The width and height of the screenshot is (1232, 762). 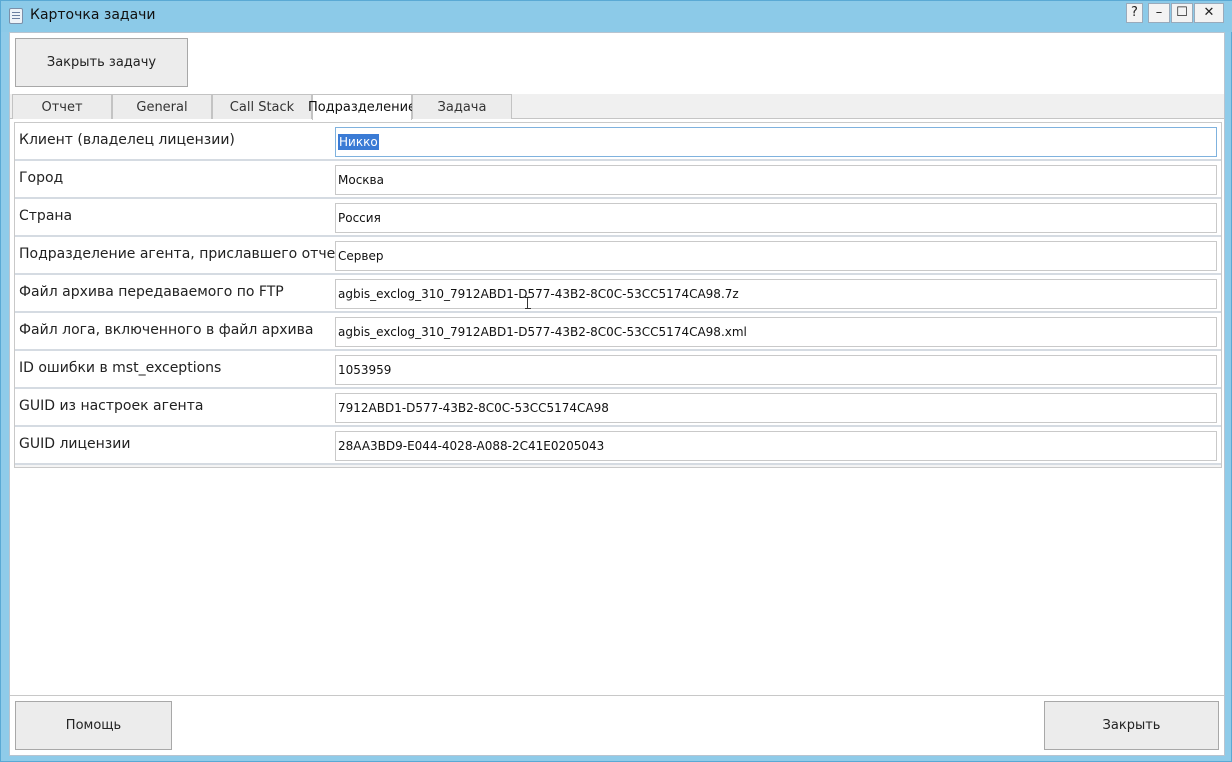 I want to click on country-field: Россия, so click(x=776, y=218).